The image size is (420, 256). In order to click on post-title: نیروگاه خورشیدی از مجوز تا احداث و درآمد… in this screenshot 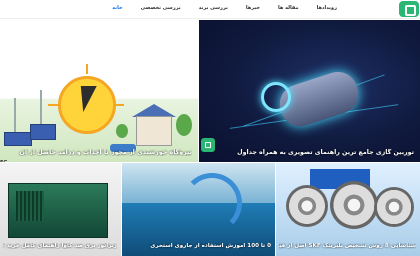, I will do `click(98, 152)`.